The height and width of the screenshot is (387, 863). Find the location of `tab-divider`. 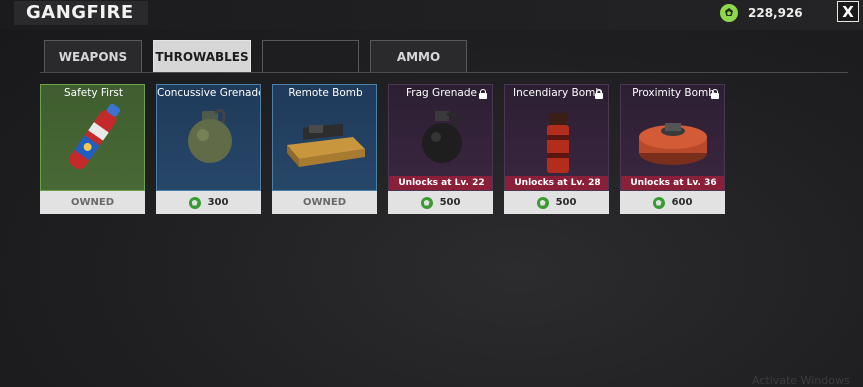

tab-divider is located at coordinates (444, 72).